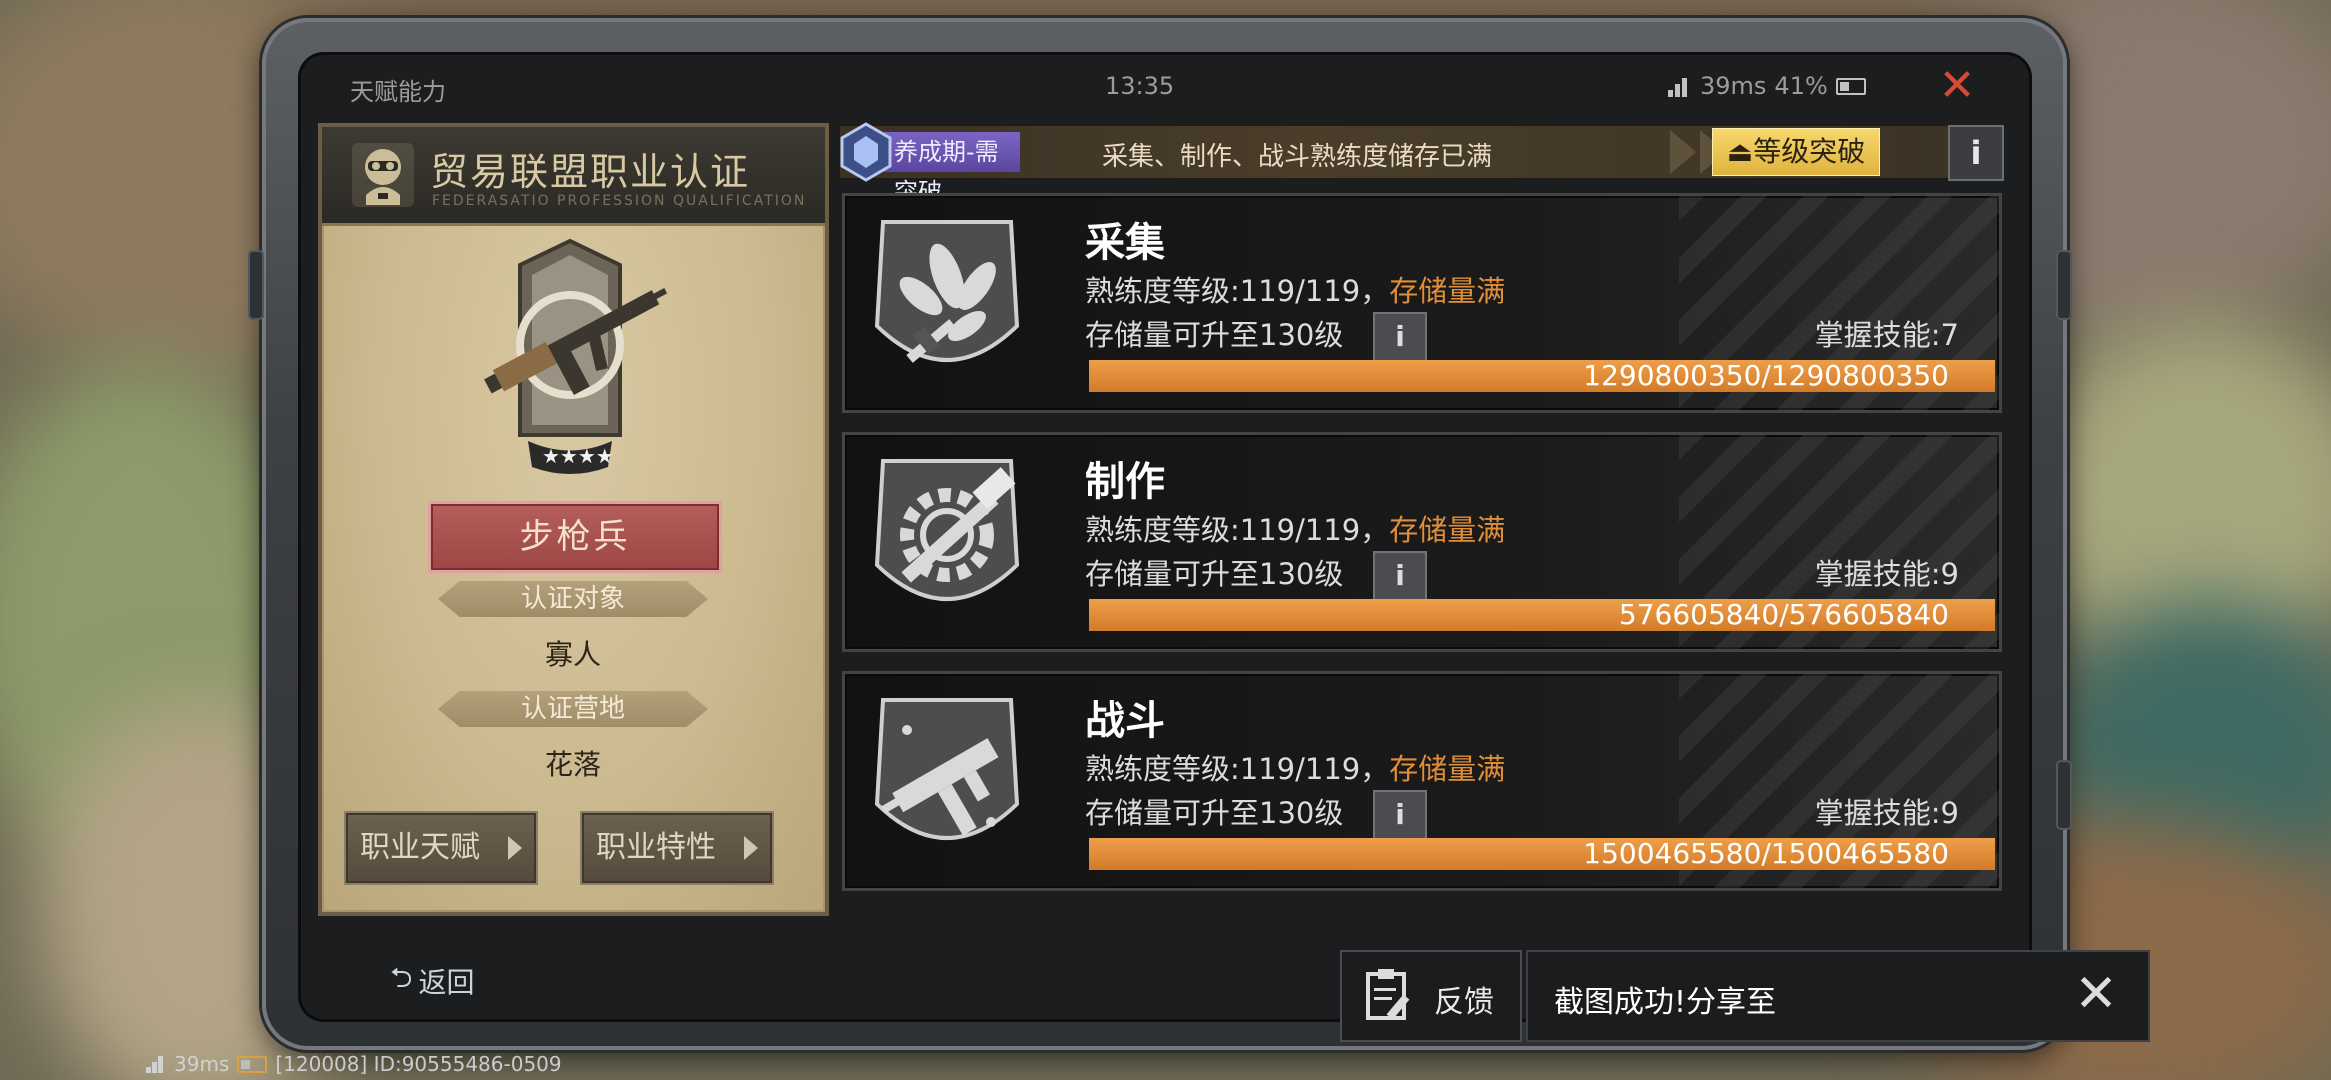 This screenshot has height=1080, width=2331. What do you see at coordinates (590, 172) in the screenshot?
I see `card-title: 贸易联盟职业认证` at bounding box center [590, 172].